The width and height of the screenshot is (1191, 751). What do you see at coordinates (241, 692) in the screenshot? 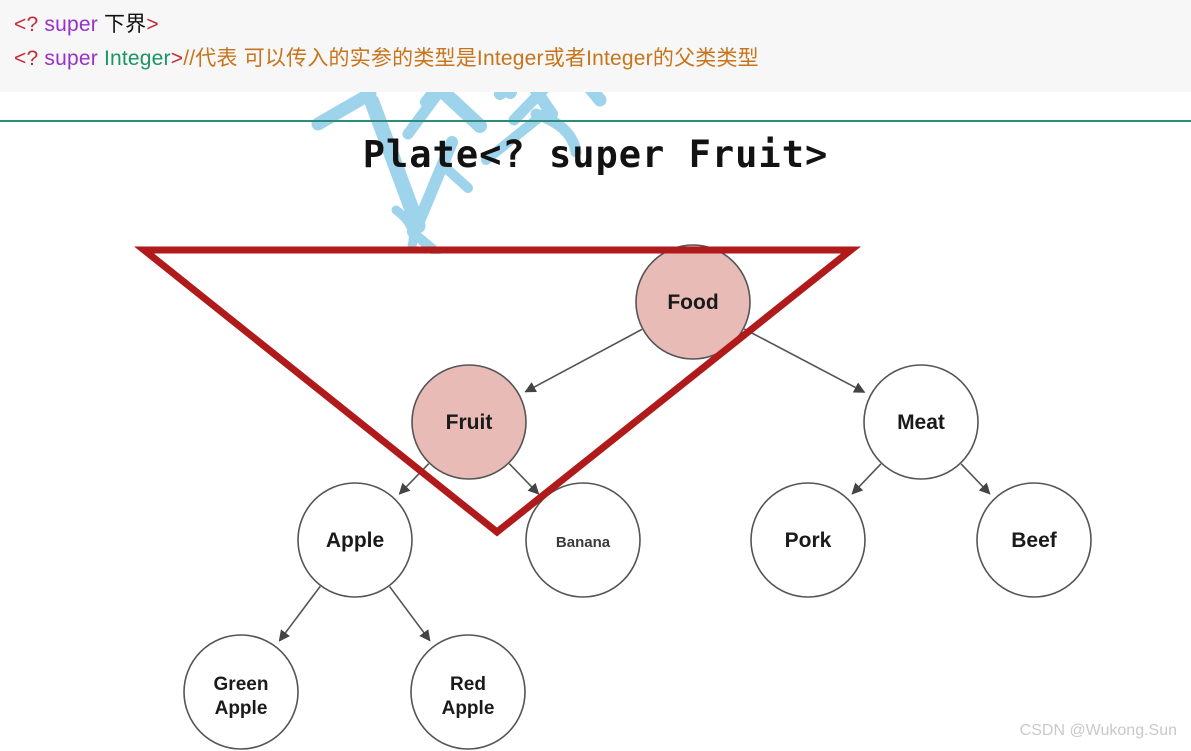
I see `tree-node-green-apple: Green Apple` at bounding box center [241, 692].